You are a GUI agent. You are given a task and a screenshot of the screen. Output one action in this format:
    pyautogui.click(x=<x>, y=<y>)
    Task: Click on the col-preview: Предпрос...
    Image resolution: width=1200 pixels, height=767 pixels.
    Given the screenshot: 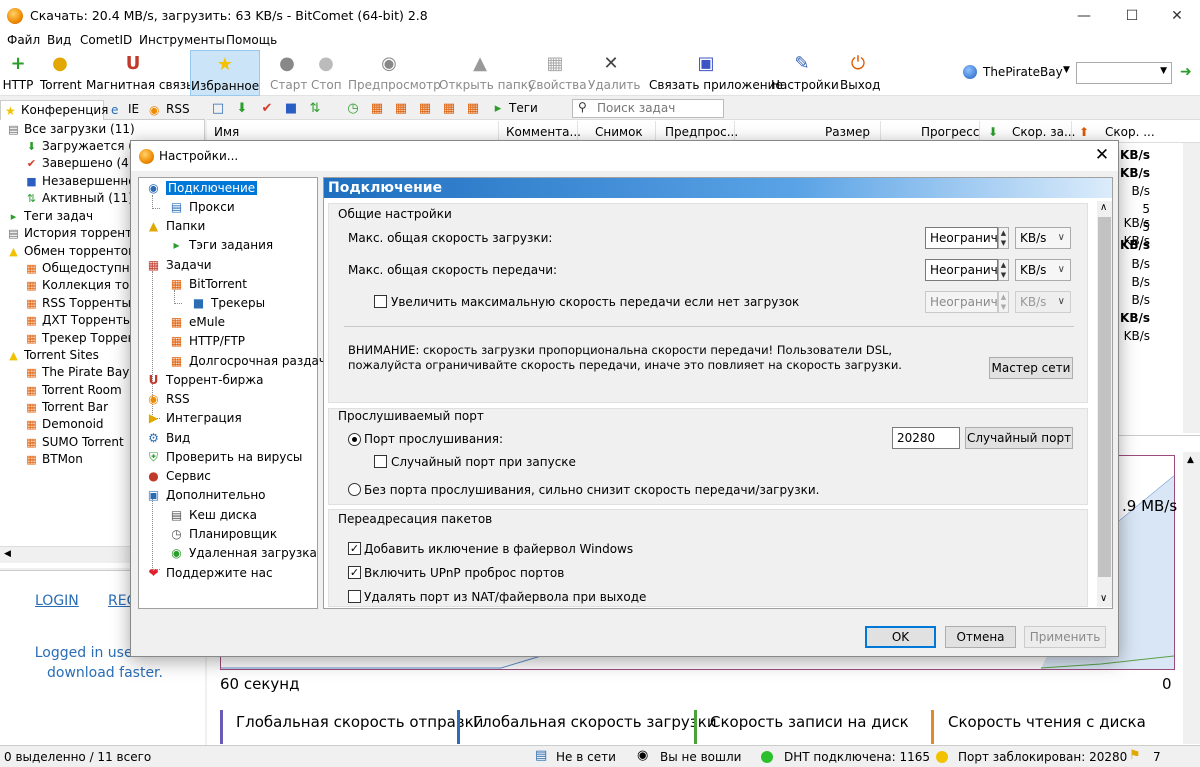 What is the action you would take?
    pyautogui.click(x=701, y=132)
    